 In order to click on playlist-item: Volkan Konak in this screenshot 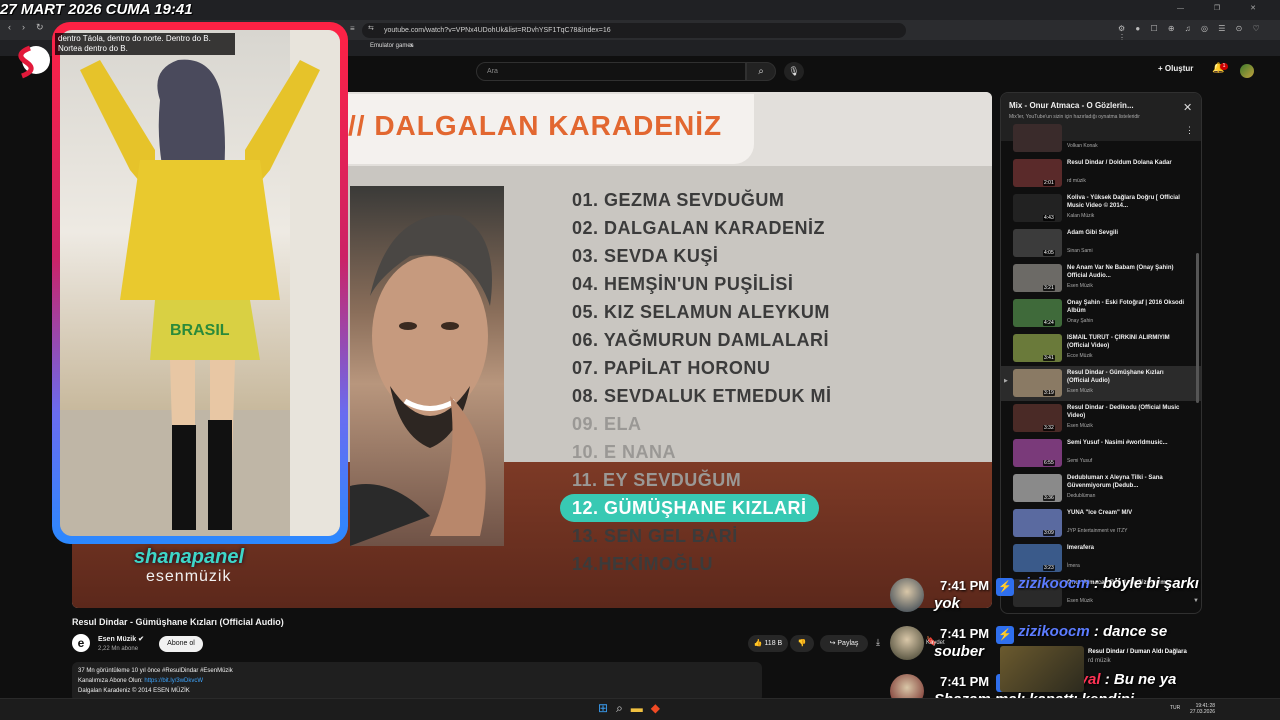, I will do `click(1101, 138)`.